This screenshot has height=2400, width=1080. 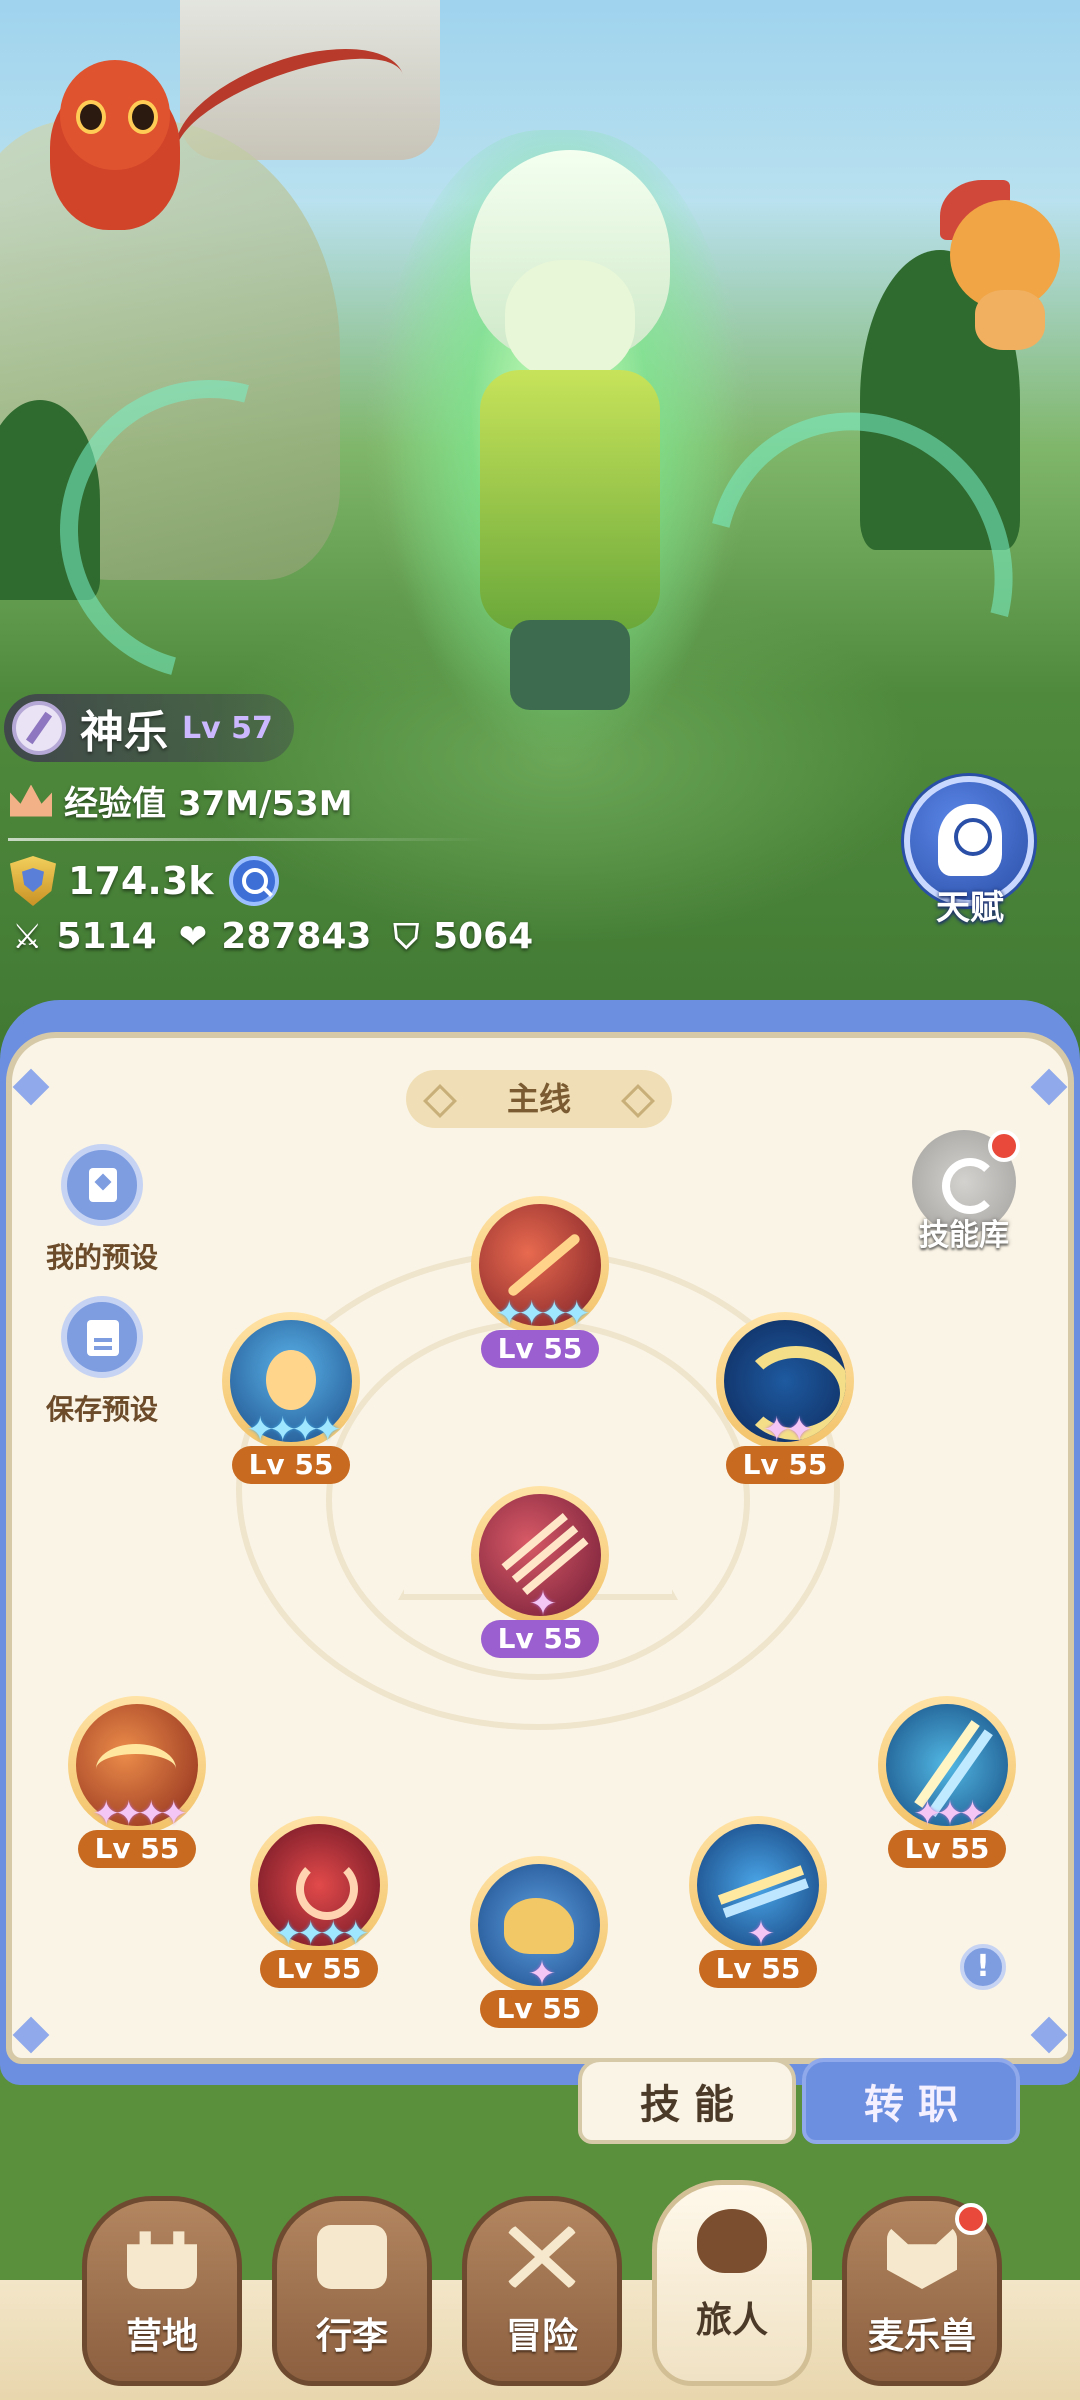 What do you see at coordinates (949, 1814) in the screenshot?
I see `skill-stars: ✦✦✦` at bounding box center [949, 1814].